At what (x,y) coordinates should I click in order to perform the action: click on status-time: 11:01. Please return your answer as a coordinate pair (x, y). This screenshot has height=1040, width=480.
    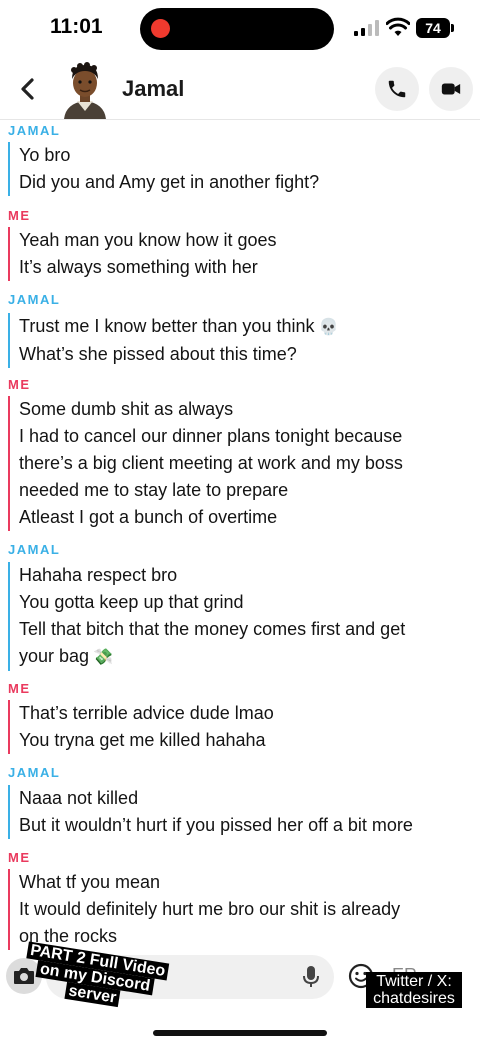
    Looking at the image, I should click on (76, 26).